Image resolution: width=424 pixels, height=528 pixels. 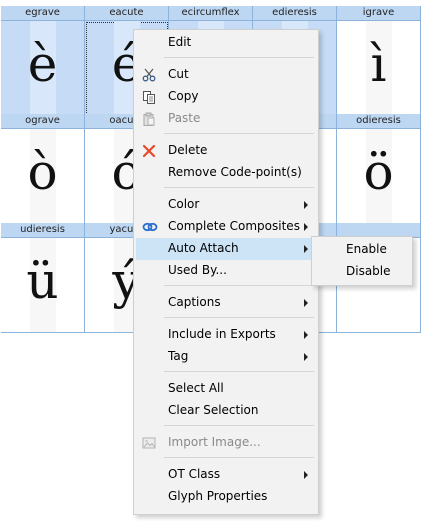 I want to click on glyph-preview: ò, so click(x=43, y=176).